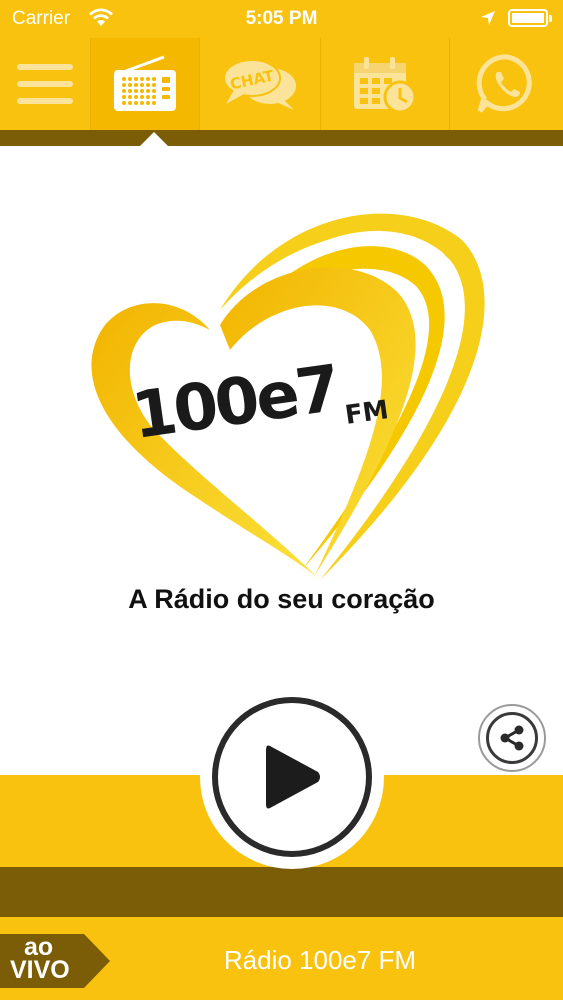 The image size is (563, 1000). What do you see at coordinates (281, 892) in the screenshot?
I see `player-dark-band` at bounding box center [281, 892].